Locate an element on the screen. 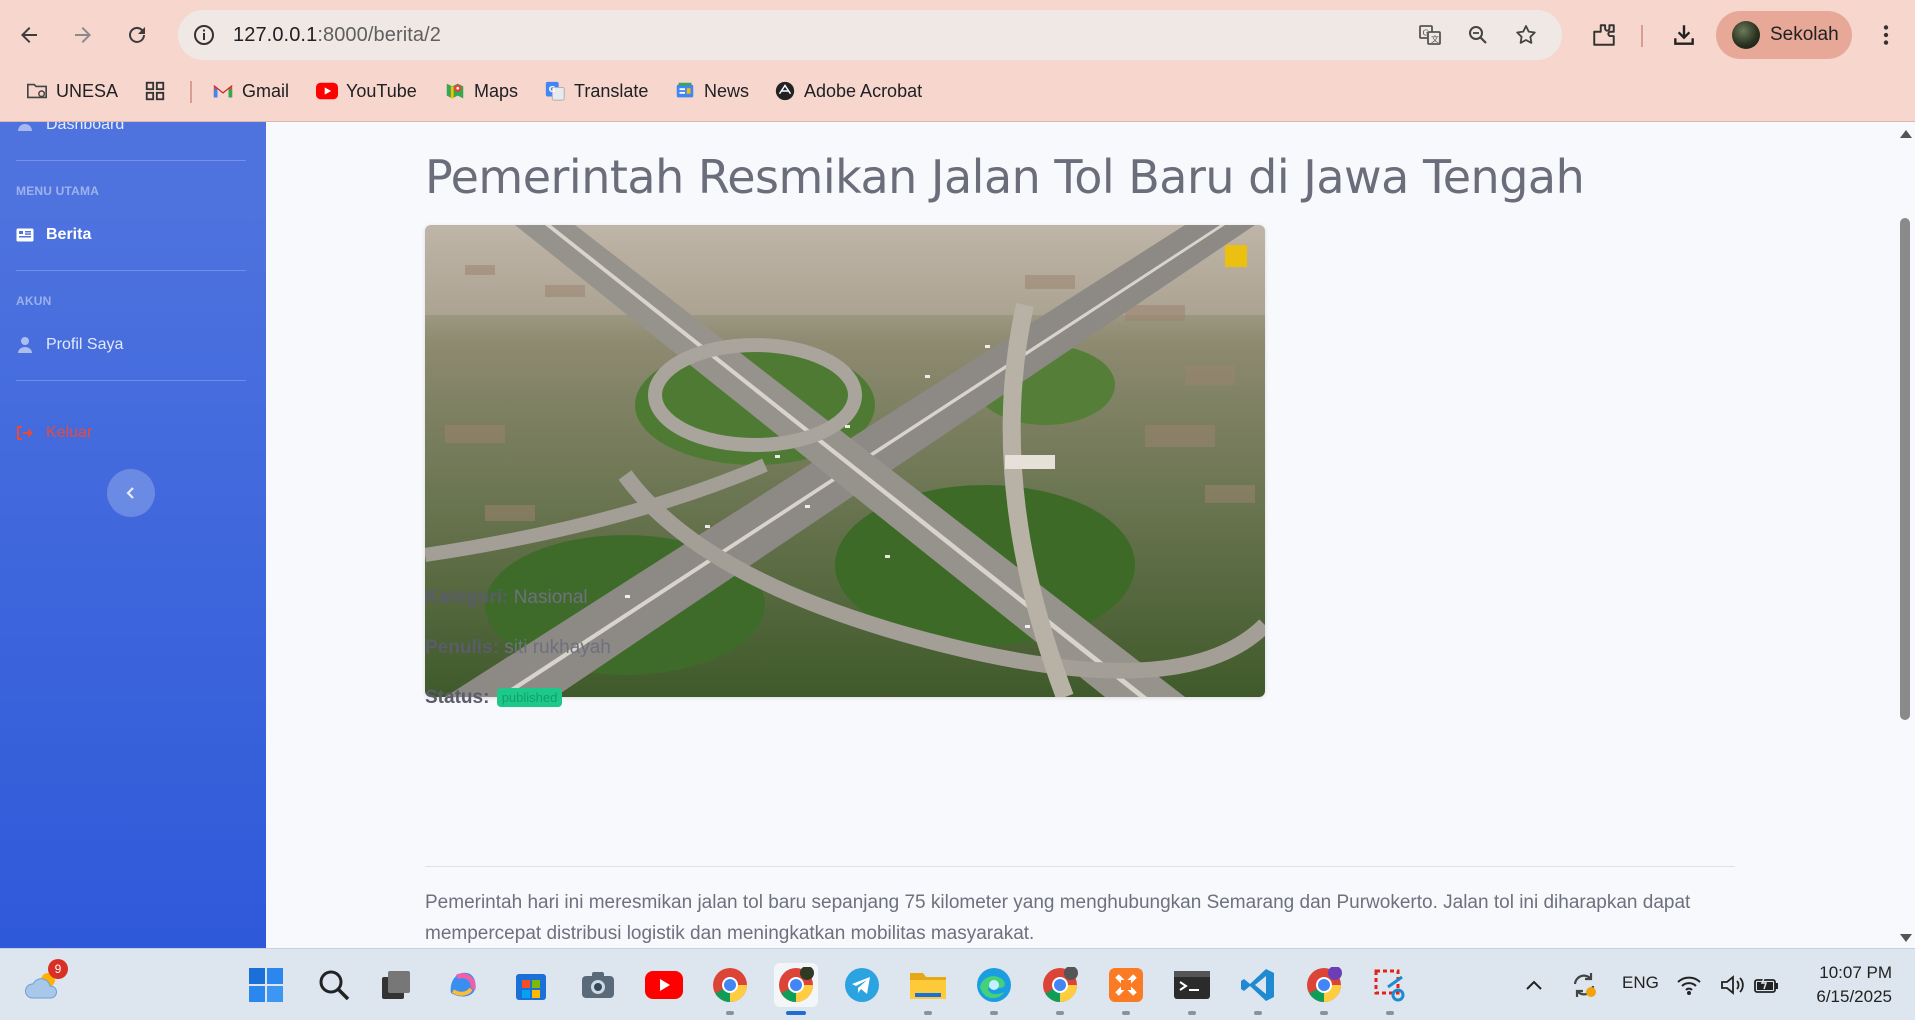 Image resolution: width=1915 pixels, height=1020 pixels. chrome-profile-button is located at coordinates (796, 989).